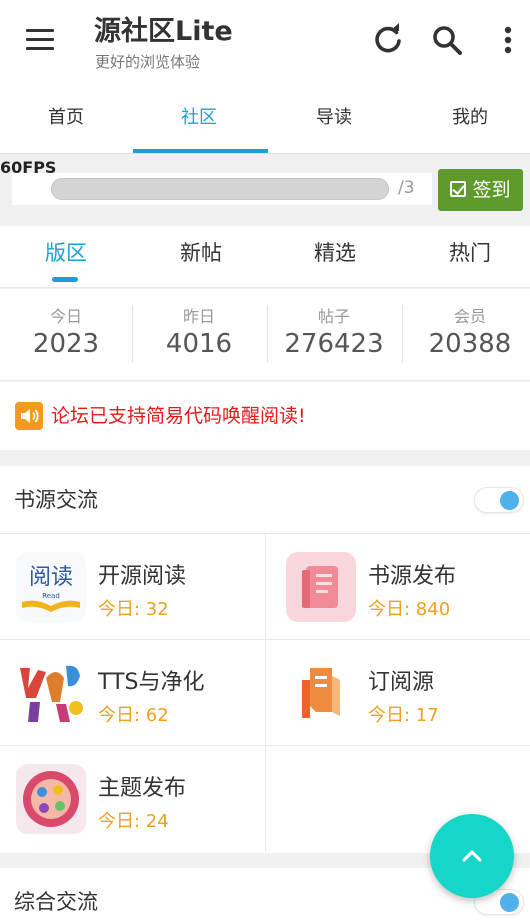  Describe the element at coordinates (198, 316) in the screenshot. I see `stat-label: 昨日` at that location.